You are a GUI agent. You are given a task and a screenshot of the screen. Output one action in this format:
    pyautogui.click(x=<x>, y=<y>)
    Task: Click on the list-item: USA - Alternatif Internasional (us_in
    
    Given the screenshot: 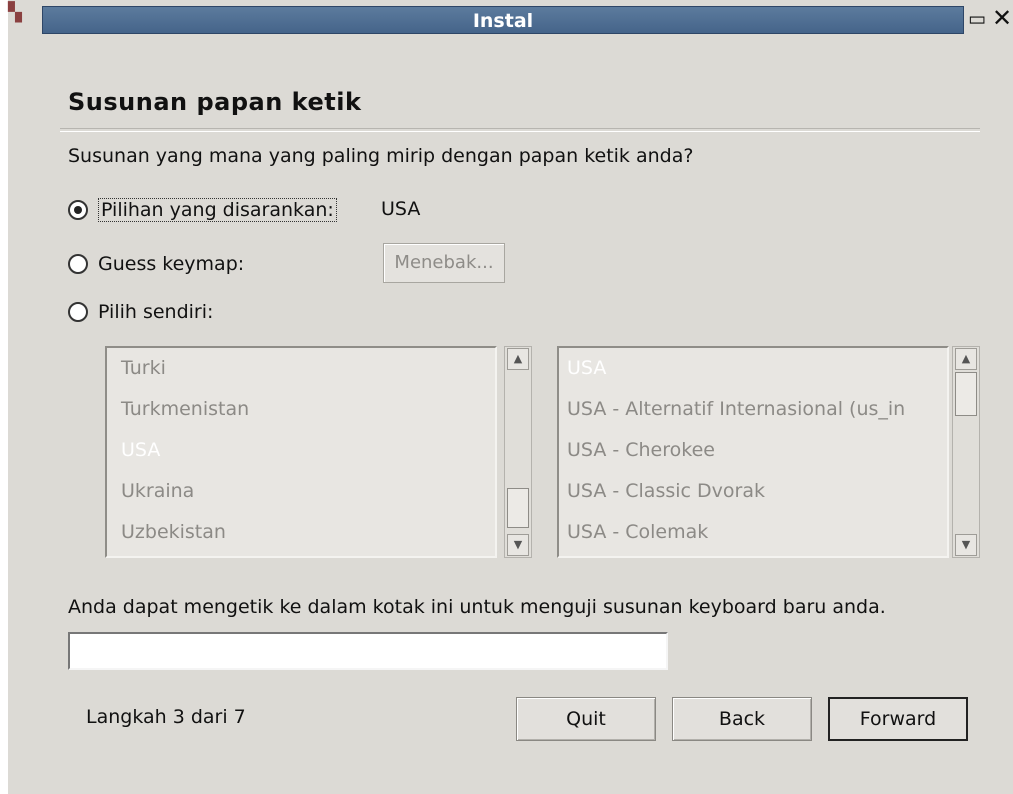 What is the action you would take?
    pyautogui.click(x=753, y=409)
    